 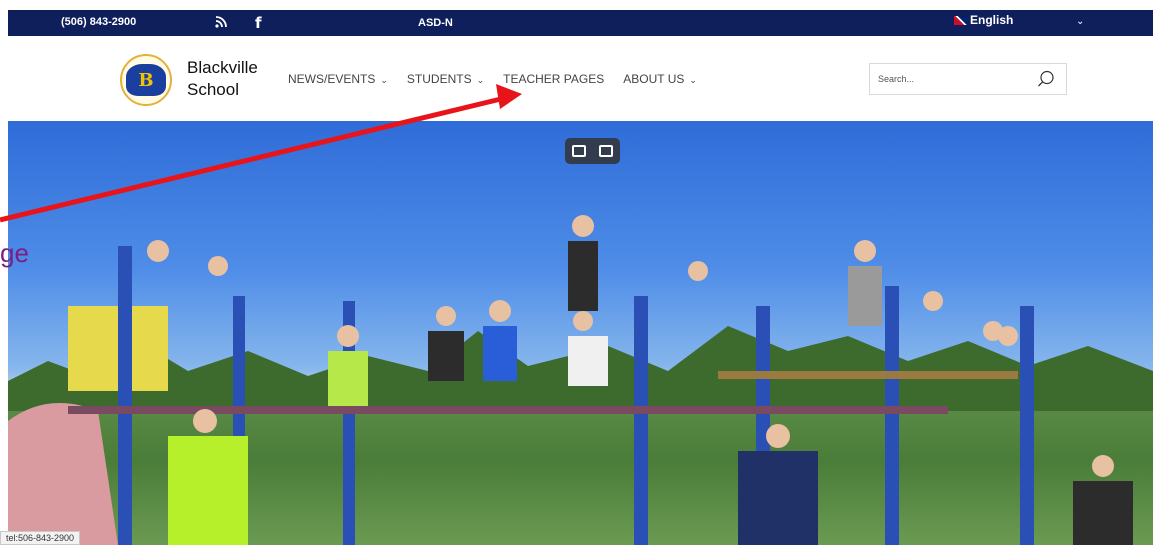 I want to click on rss-icon, so click(x=221, y=23).